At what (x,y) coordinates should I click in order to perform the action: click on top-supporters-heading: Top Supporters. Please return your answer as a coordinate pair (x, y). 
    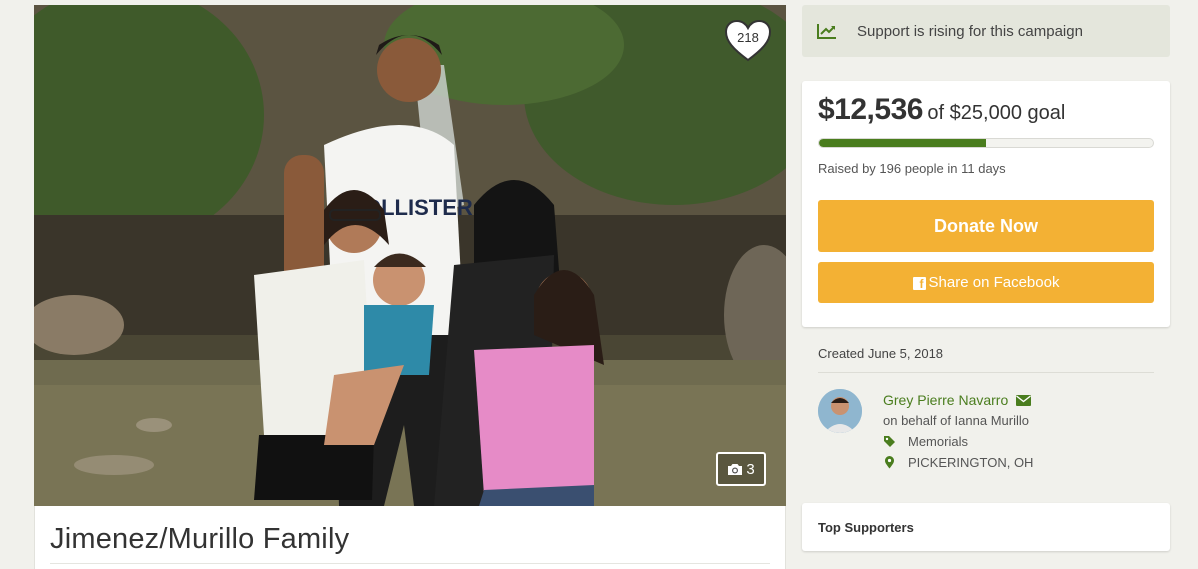
    Looking at the image, I should click on (866, 527).